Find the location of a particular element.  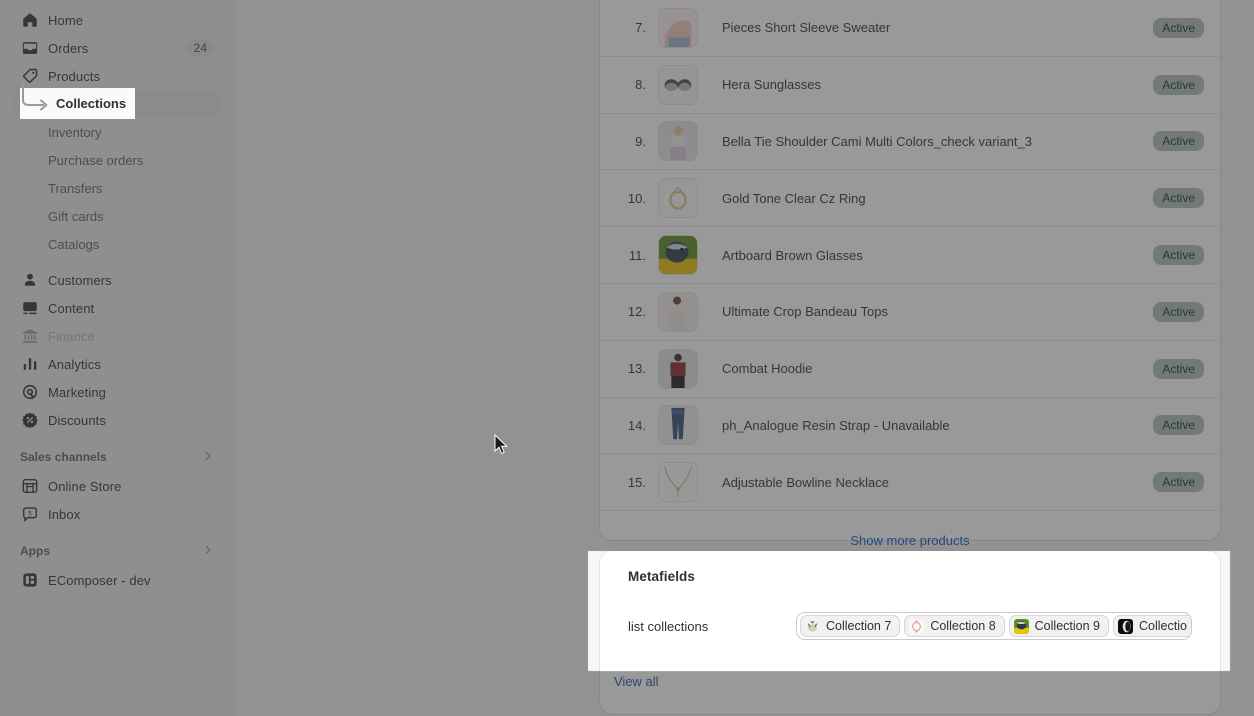

inbox-icon: 5 is located at coordinates (30, 514).